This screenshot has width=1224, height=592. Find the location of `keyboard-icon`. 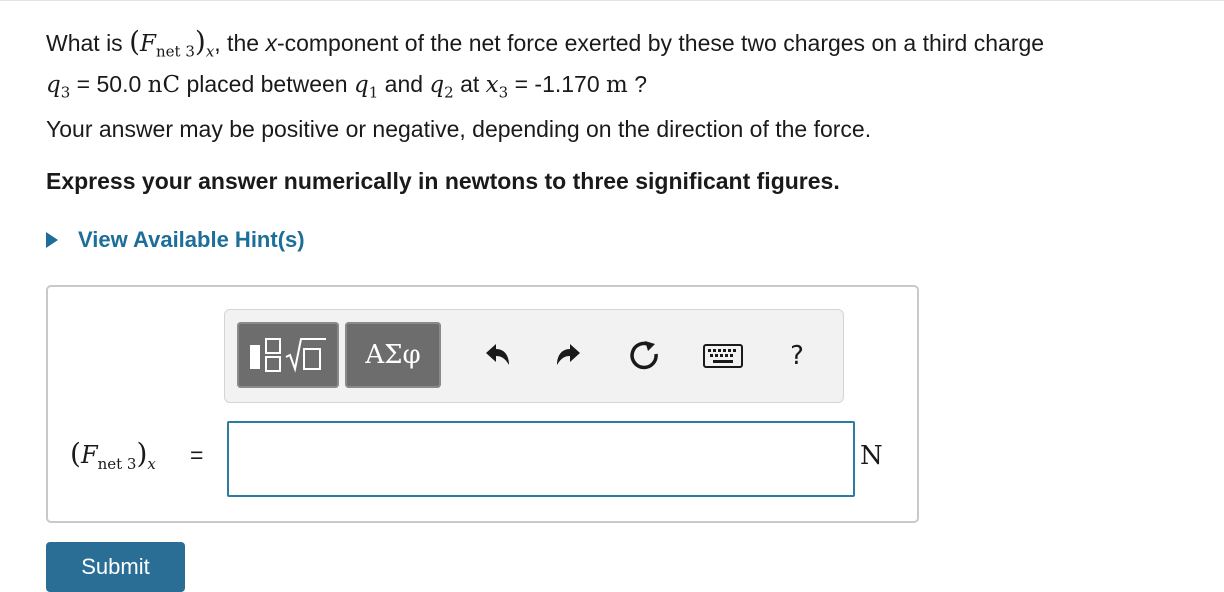

keyboard-icon is located at coordinates (723, 356).